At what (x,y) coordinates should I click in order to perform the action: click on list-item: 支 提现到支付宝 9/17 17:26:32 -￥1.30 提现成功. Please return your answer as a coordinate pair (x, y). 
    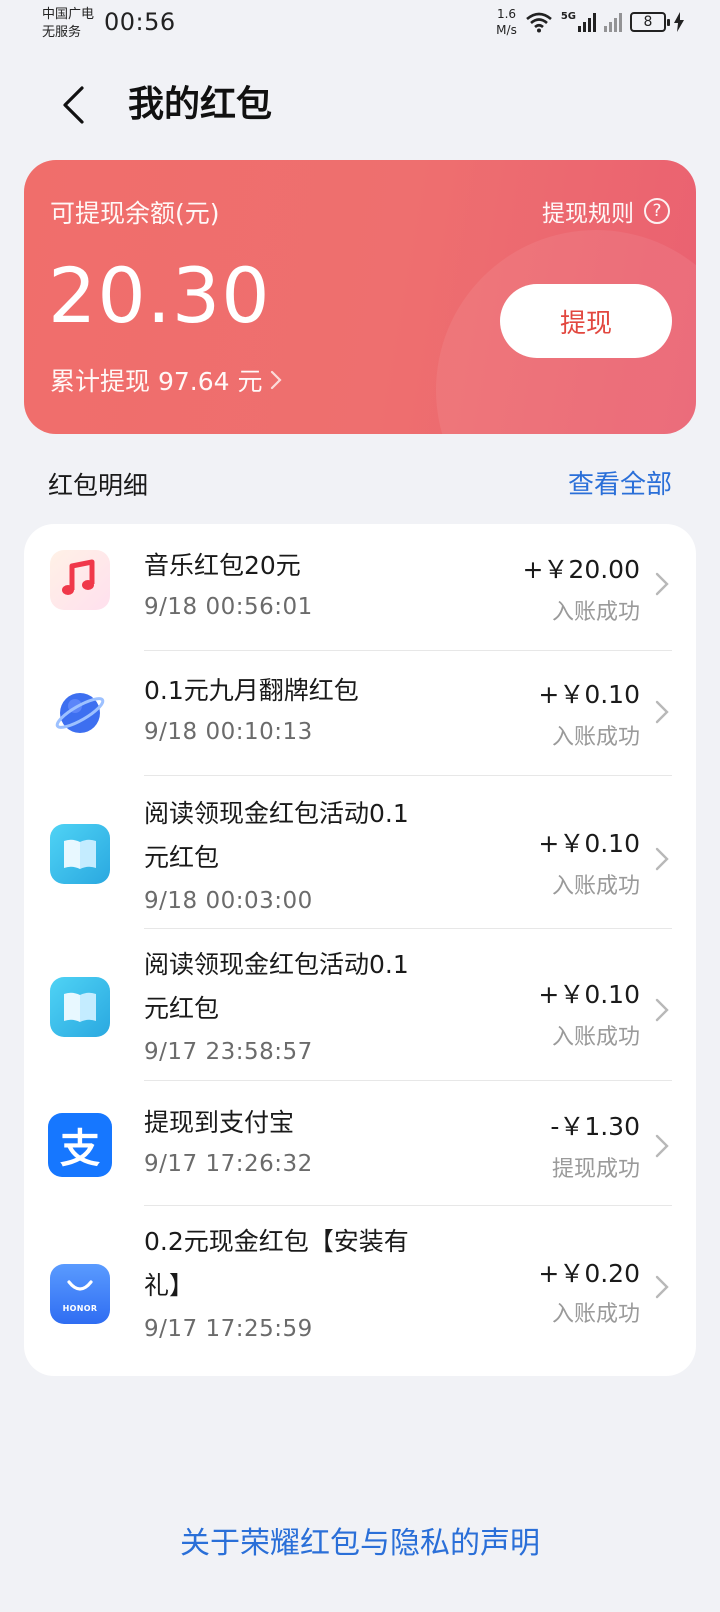
    Looking at the image, I should click on (360, 1143).